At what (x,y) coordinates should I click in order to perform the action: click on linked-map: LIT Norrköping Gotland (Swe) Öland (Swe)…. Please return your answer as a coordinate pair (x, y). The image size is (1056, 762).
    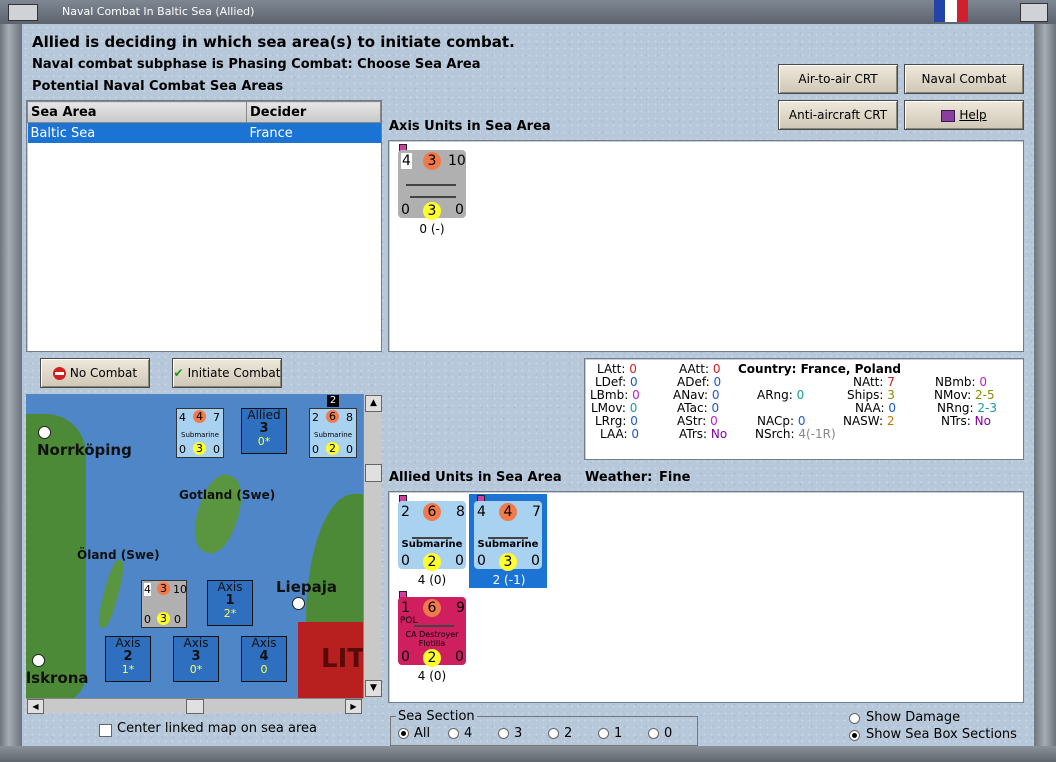
    Looking at the image, I should click on (194, 546).